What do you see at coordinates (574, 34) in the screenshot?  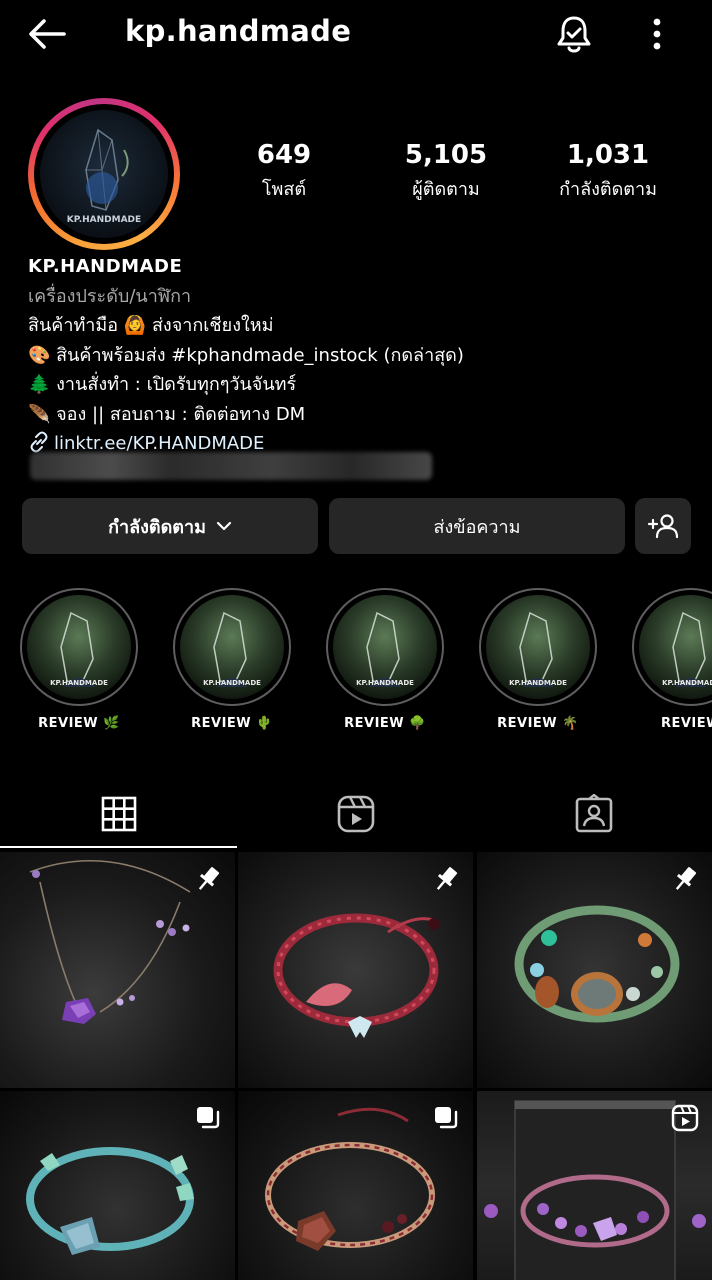 I see `notifications-bell-icon` at bounding box center [574, 34].